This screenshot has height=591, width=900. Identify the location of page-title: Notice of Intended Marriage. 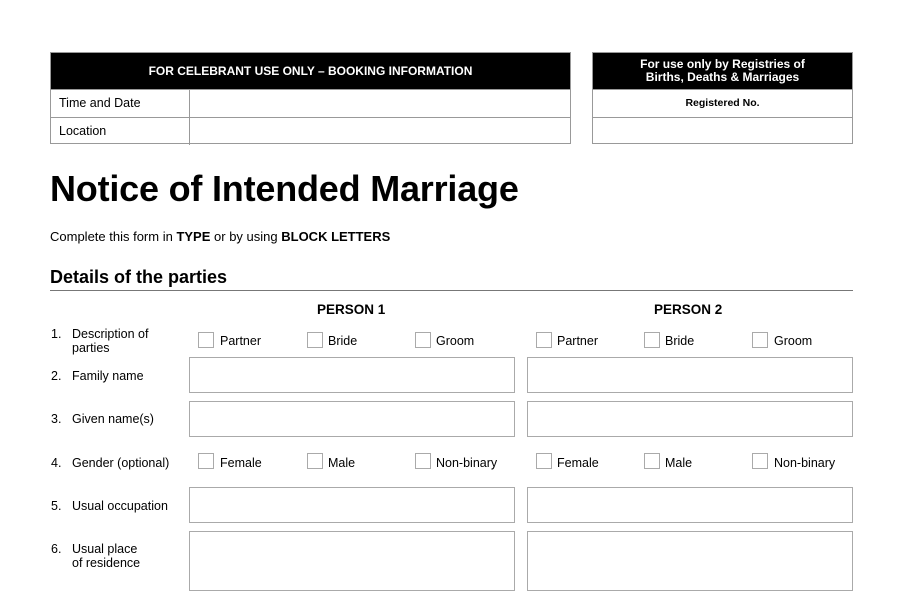
(284, 188).